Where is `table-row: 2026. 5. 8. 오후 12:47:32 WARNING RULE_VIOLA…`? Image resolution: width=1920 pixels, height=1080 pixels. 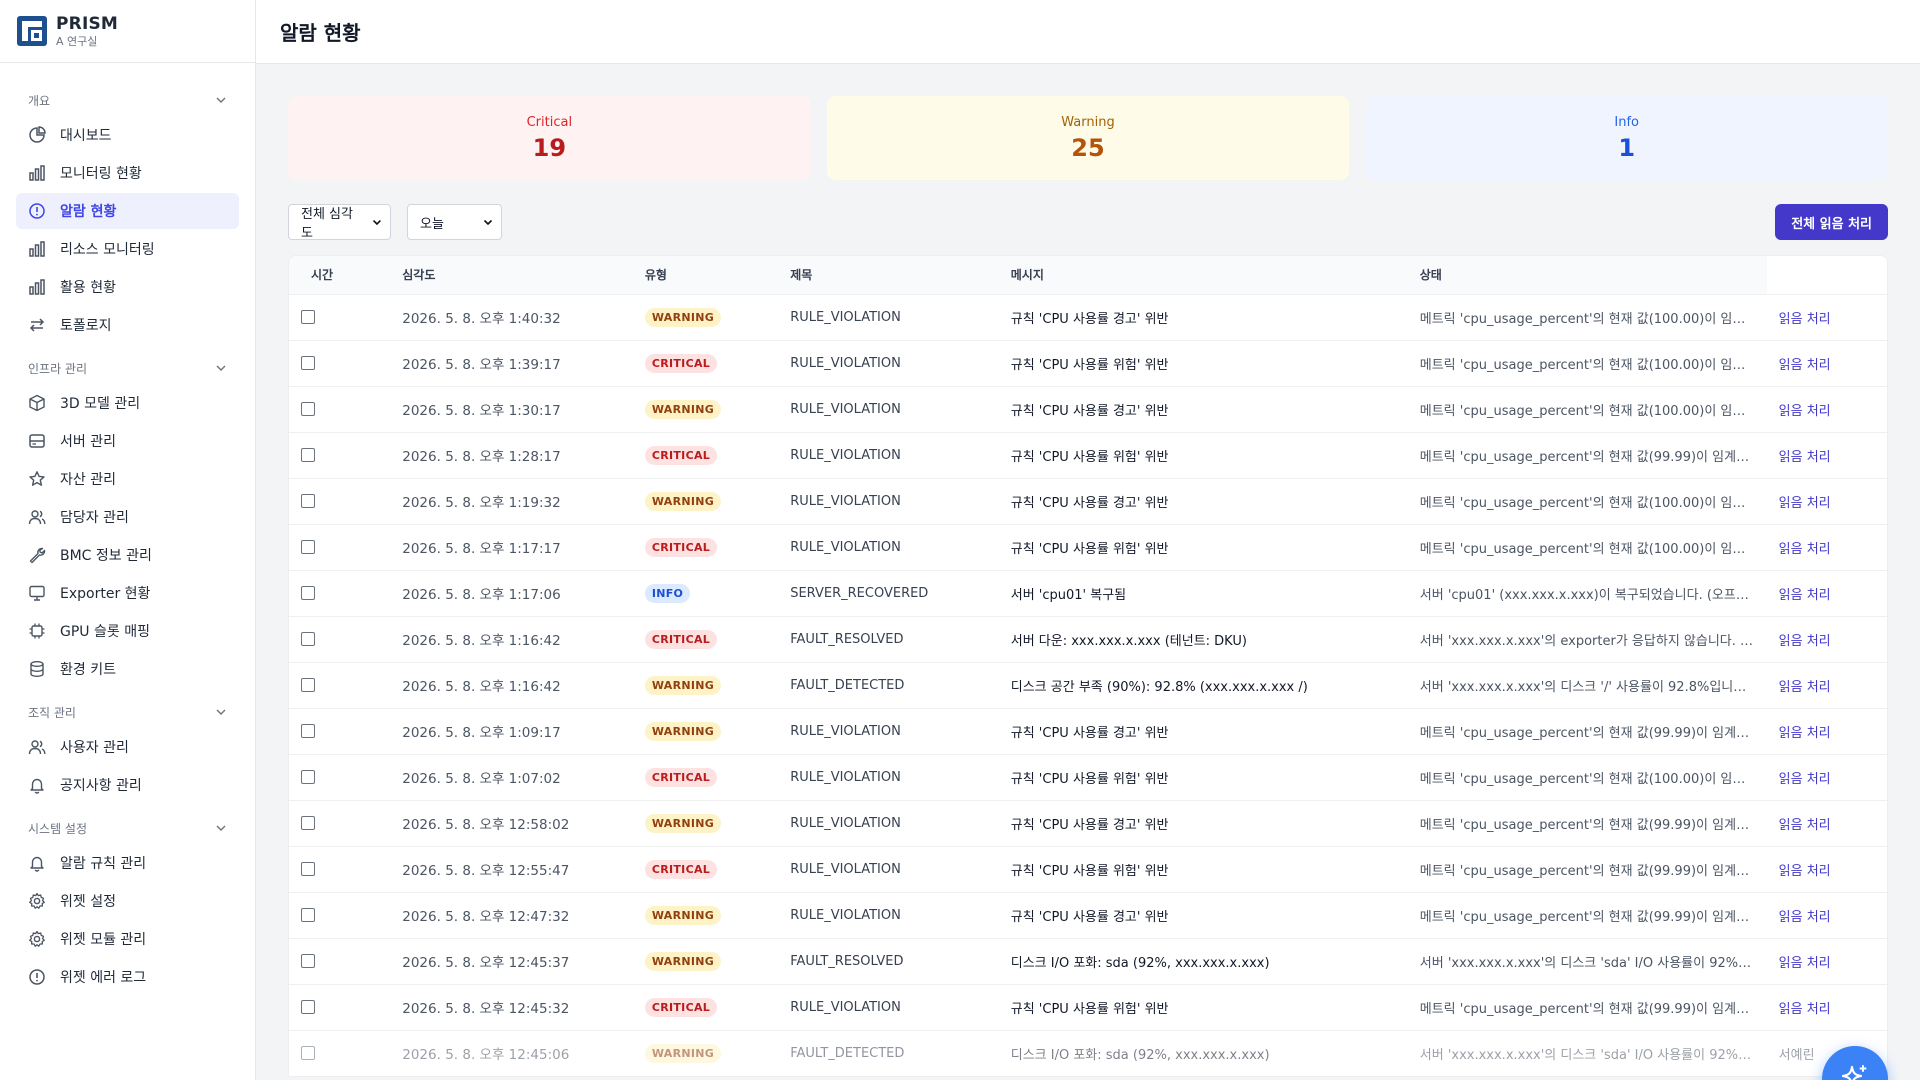
table-row: 2026. 5. 8. 오후 12:47:32 WARNING RULE_VIOLA… is located at coordinates (1088, 914).